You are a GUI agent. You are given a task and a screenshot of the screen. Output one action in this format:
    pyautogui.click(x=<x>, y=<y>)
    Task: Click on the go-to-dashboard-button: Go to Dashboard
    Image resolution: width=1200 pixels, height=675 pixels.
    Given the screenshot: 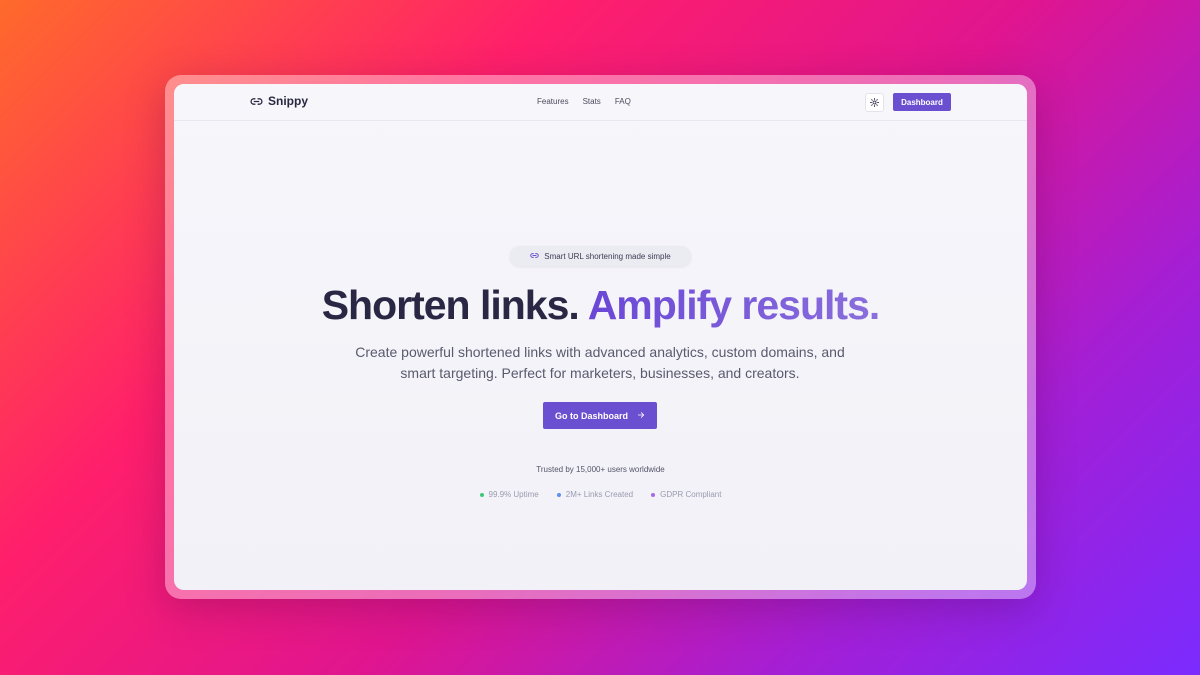 What is the action you would take?
    pyautogui.click(x=600, y=415)
    